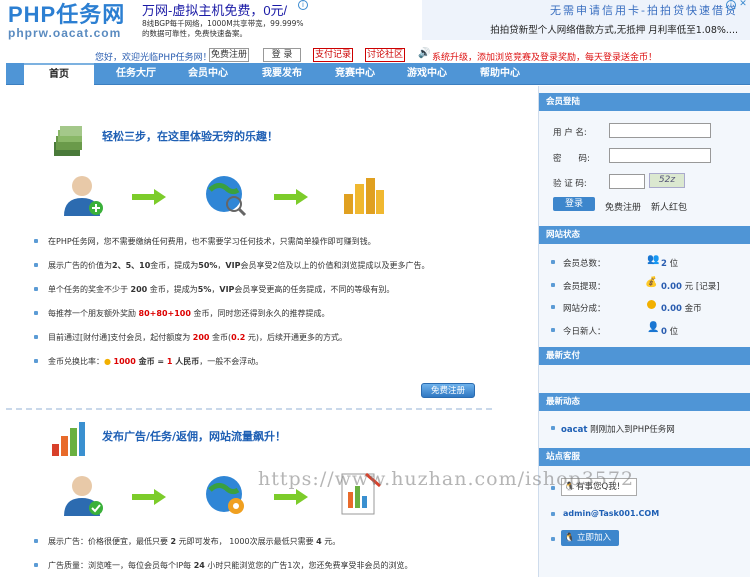  Describe the element at coordinates (644, 235) in the screenshot. I see `site-status-header: 网站状态` at that location.